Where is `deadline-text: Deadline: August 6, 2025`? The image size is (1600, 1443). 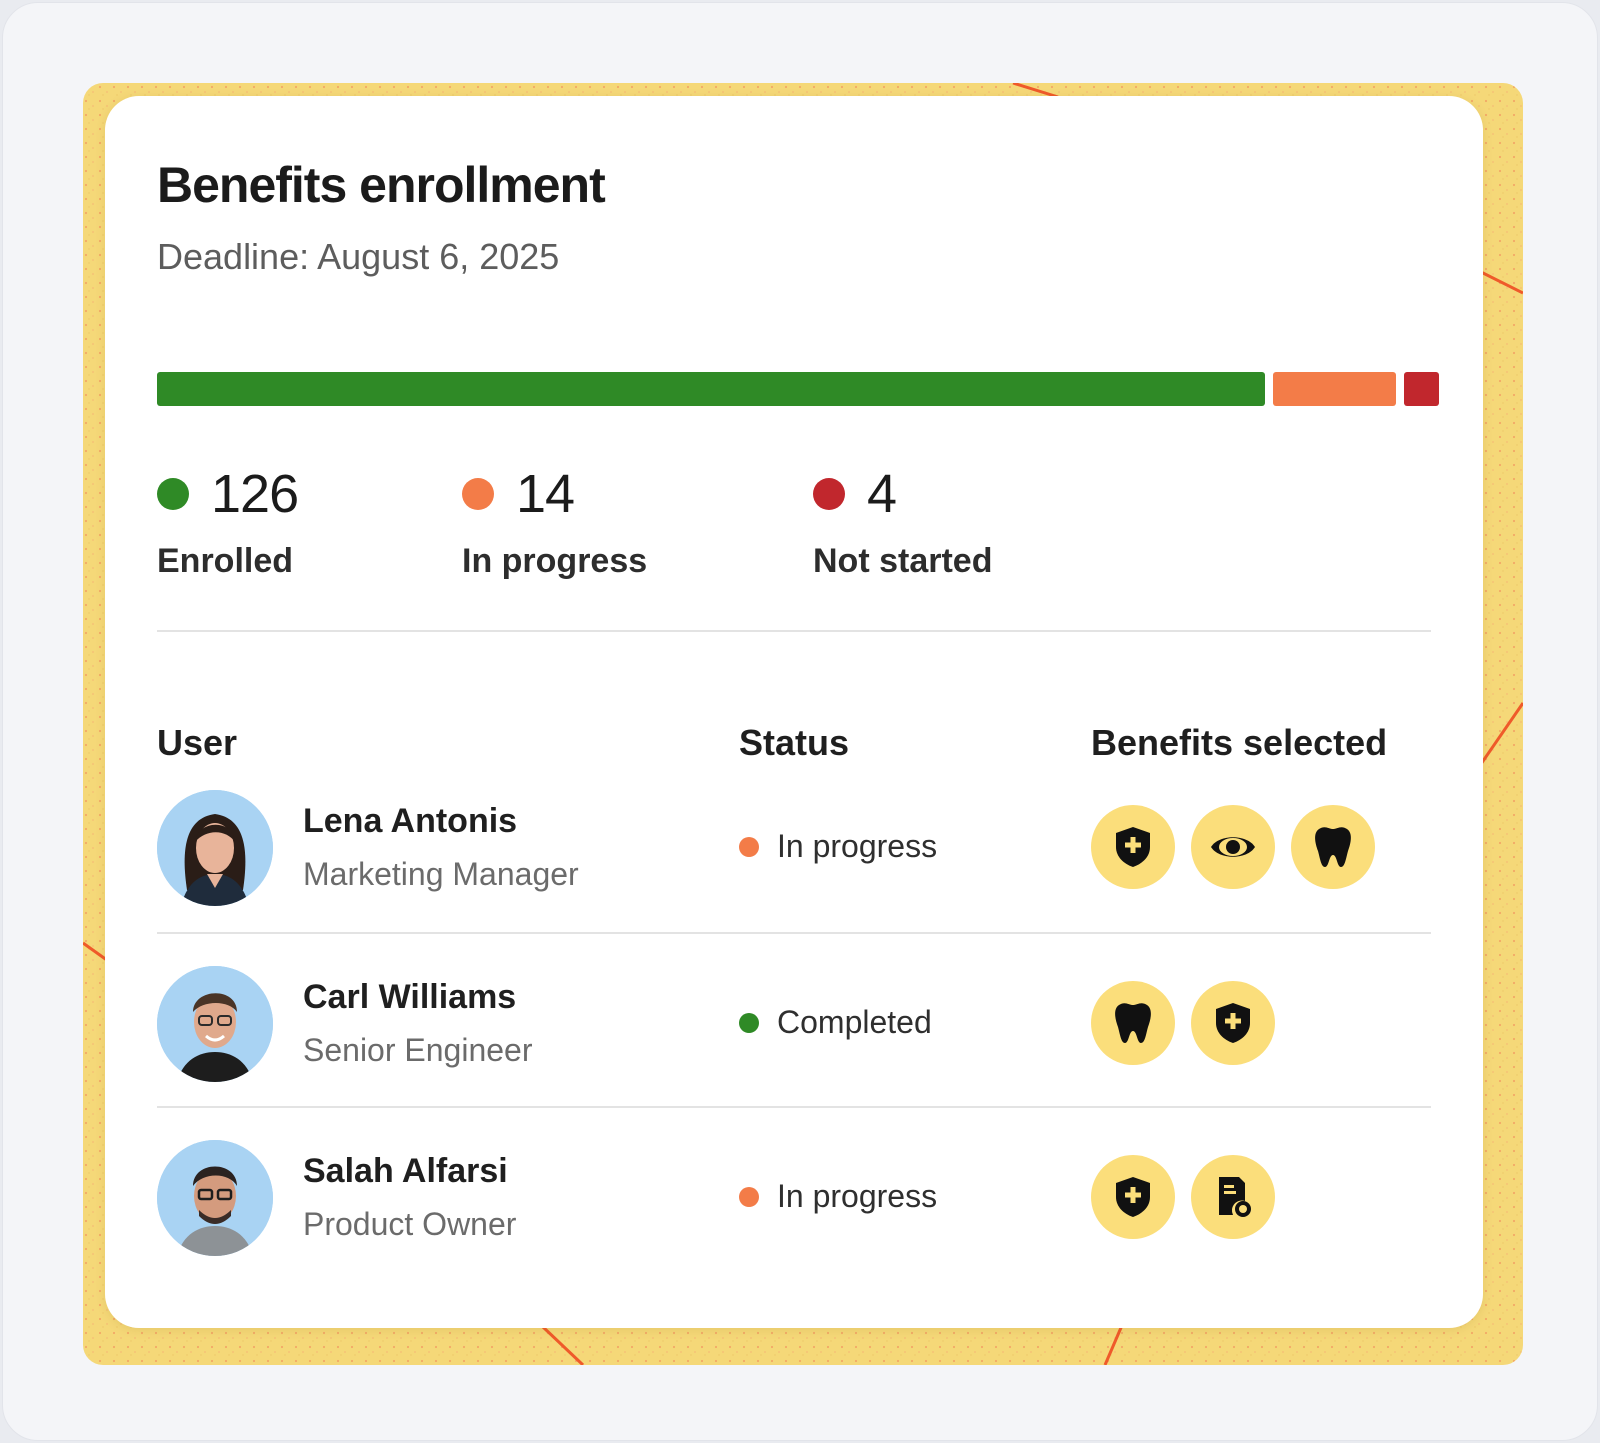
deadline-text: Deadline: August 6, 2025 is located at coordinates (358, 256).